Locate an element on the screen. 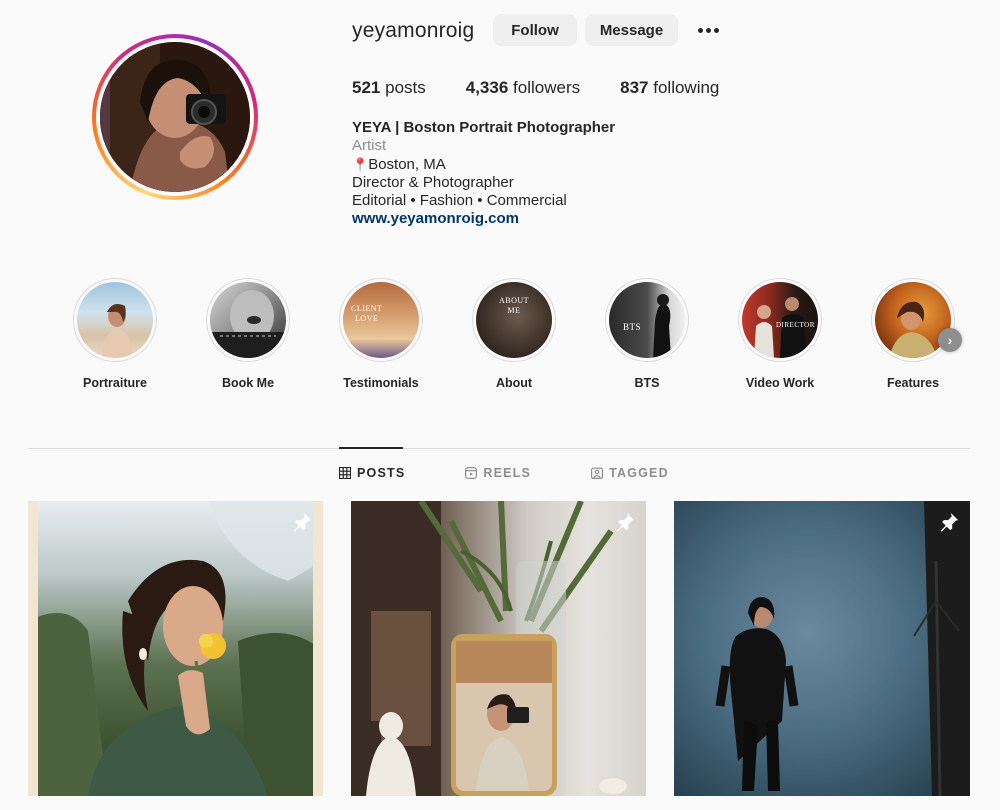 Image resolution: width=1000 pixels, height=810 pixels. chevron-right-icon: › is located at coordinates (950, 340).